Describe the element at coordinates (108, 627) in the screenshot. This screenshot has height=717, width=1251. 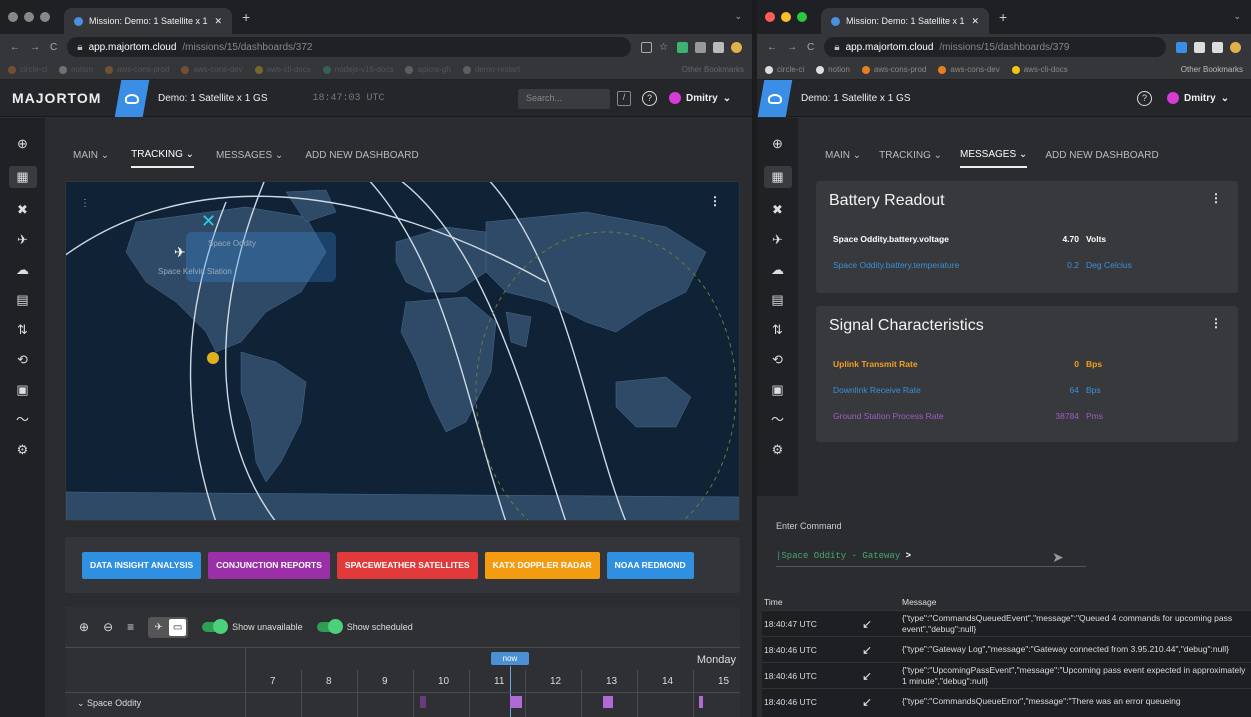
I see `zoom-out-icon: ⊖` at that location.